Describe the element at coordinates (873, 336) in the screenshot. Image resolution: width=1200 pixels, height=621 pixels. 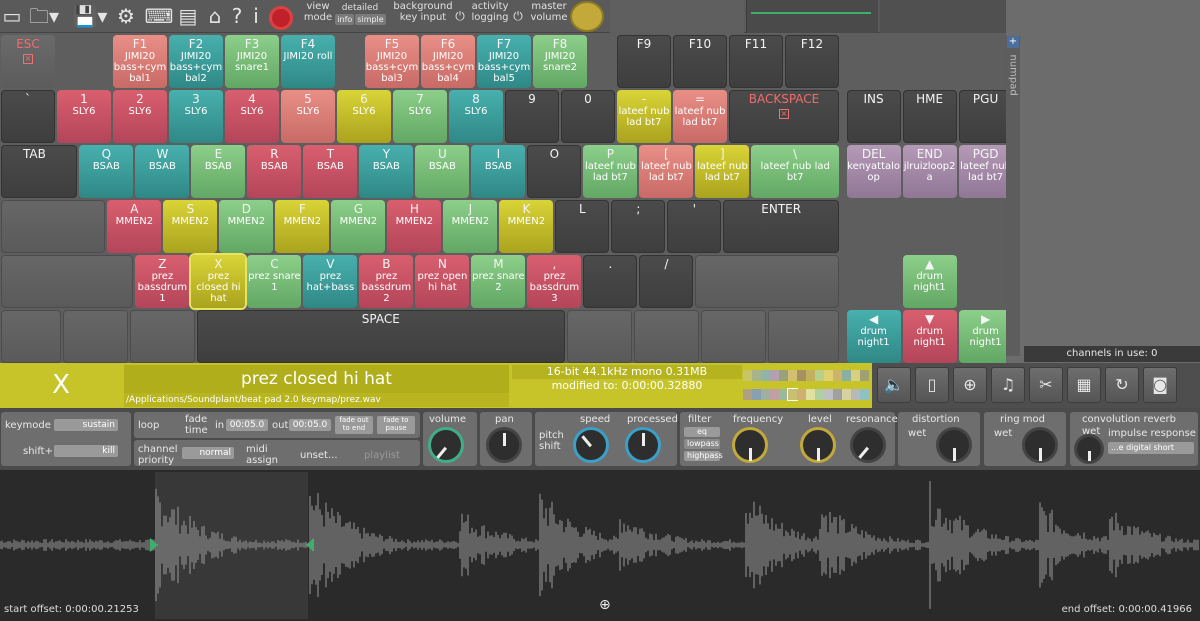
I see `key-left: ◀ drum night1` at that location.